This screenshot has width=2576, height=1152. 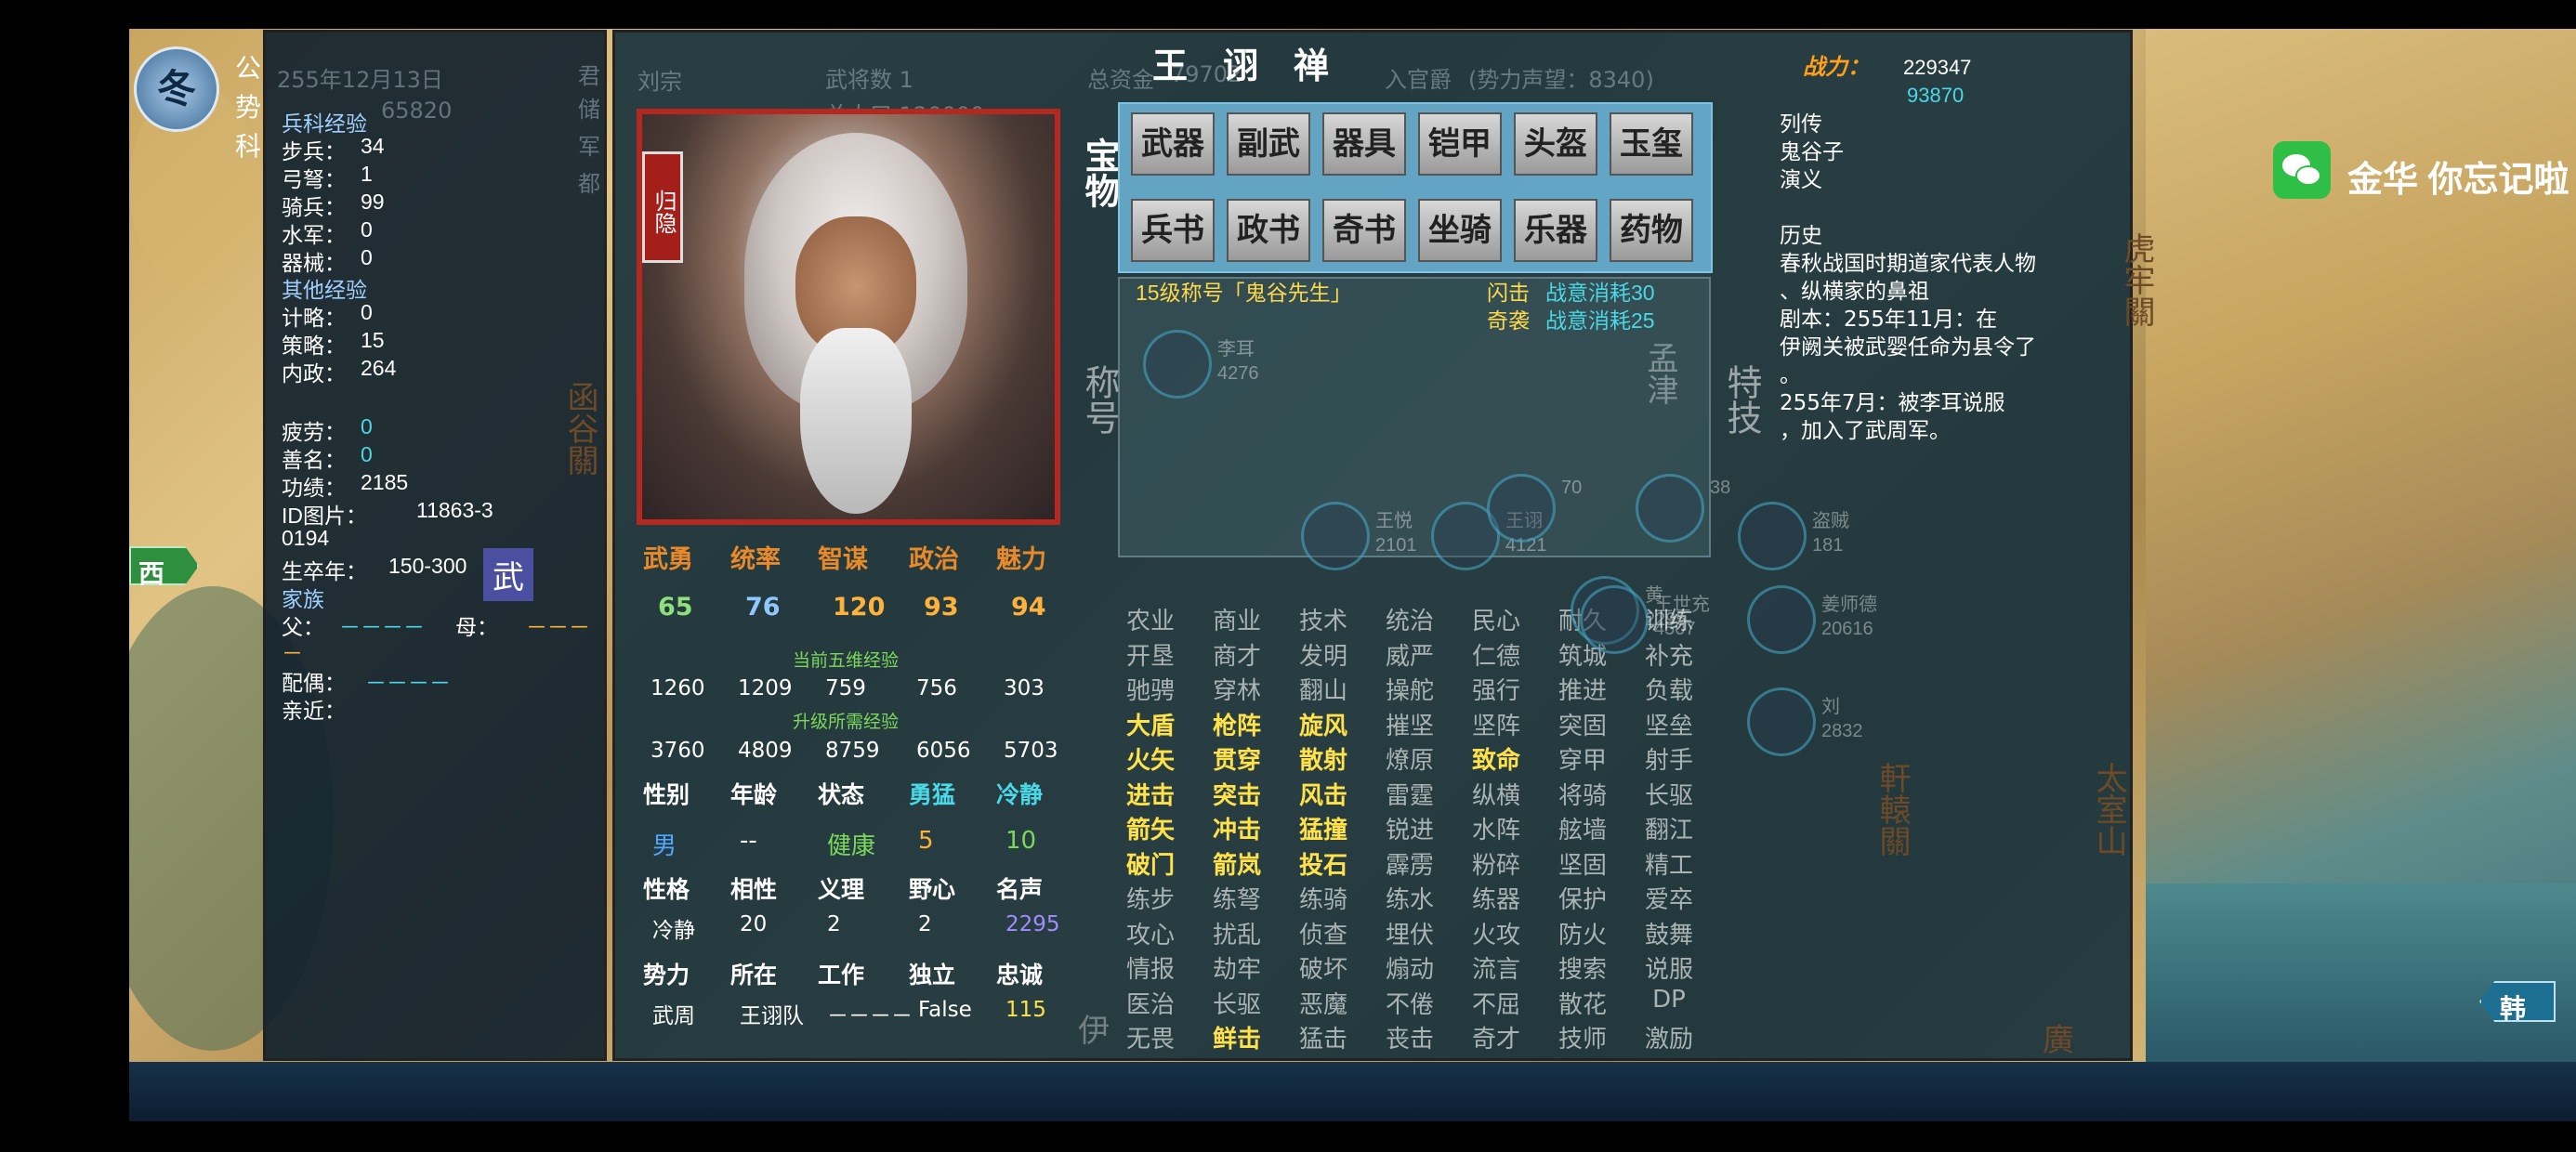 I want to click on skill-item: 技师, so click(x=1582, y=1037).